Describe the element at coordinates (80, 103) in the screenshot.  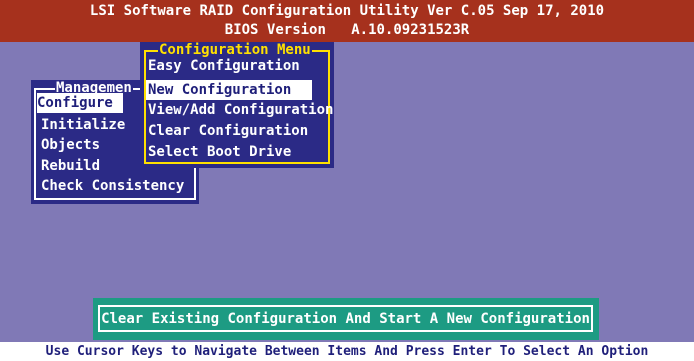
I see `menu-item-configure: Configure` at that location.